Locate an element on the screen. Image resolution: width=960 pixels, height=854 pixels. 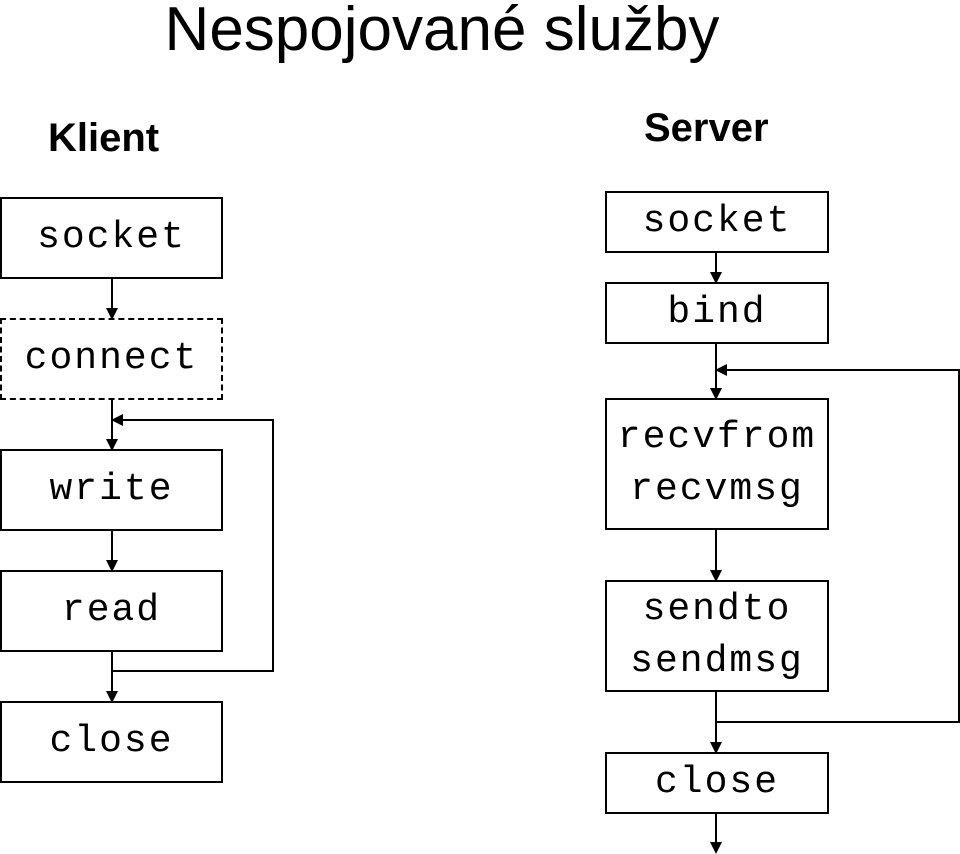
client-step-read: read is located at coordinates (111, 611).